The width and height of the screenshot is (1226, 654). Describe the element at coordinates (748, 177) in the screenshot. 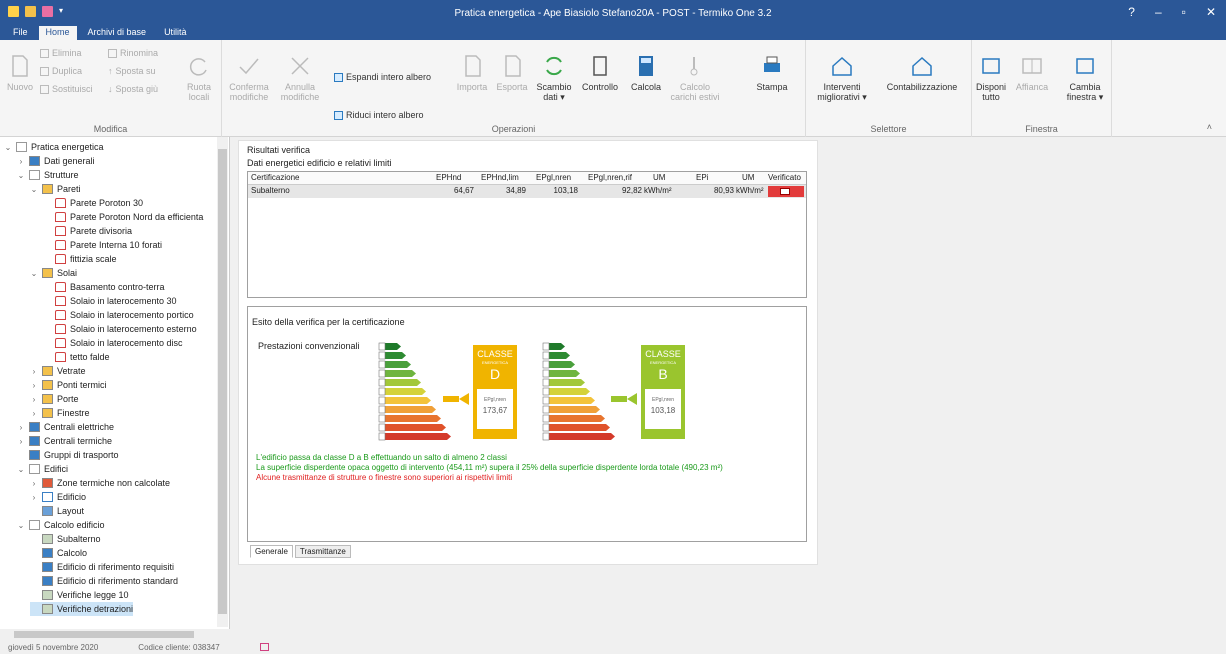

I see `col-um-2: UM` at that location.